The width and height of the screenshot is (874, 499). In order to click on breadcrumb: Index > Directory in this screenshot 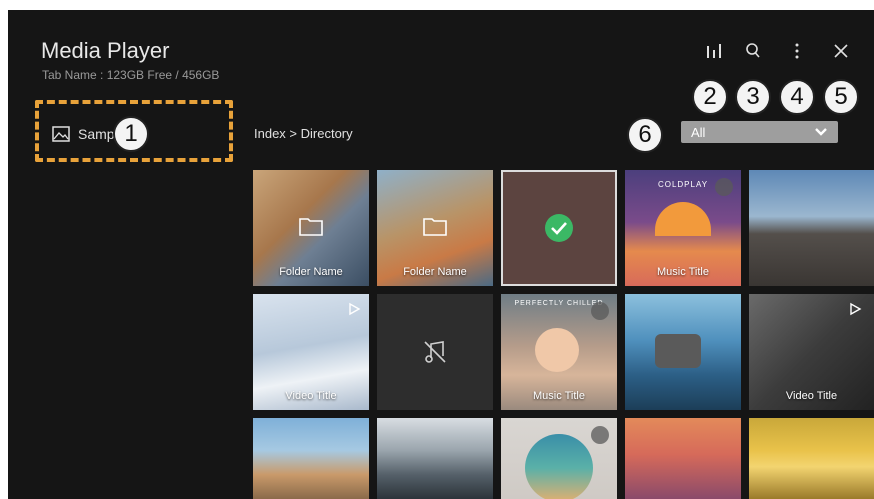, I will do `click(303, 133)`.